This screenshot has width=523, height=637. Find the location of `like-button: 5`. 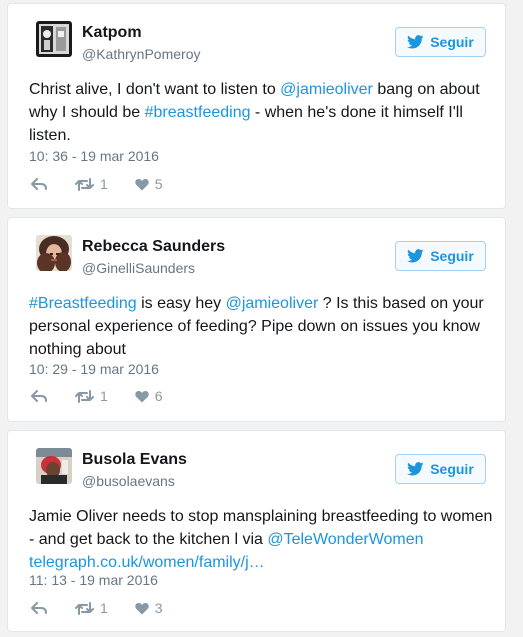

like-button: 5 is located at coordinates (149, 184).